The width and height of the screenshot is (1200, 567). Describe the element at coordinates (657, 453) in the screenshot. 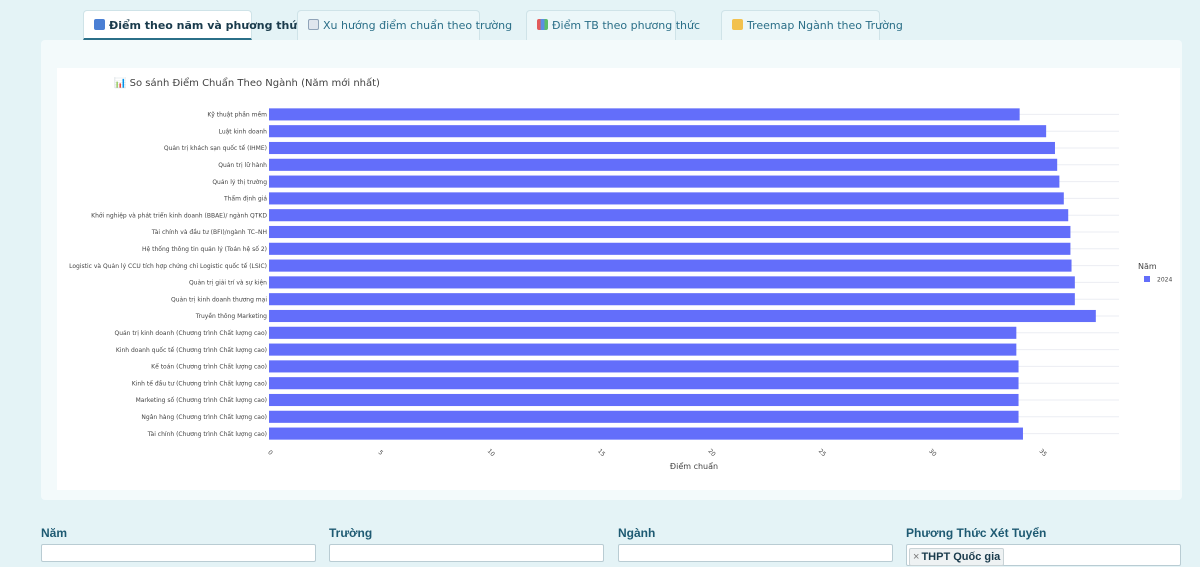

I see `x-axis-ticks: 0 5 10 15 20 25 30 35` at that location.